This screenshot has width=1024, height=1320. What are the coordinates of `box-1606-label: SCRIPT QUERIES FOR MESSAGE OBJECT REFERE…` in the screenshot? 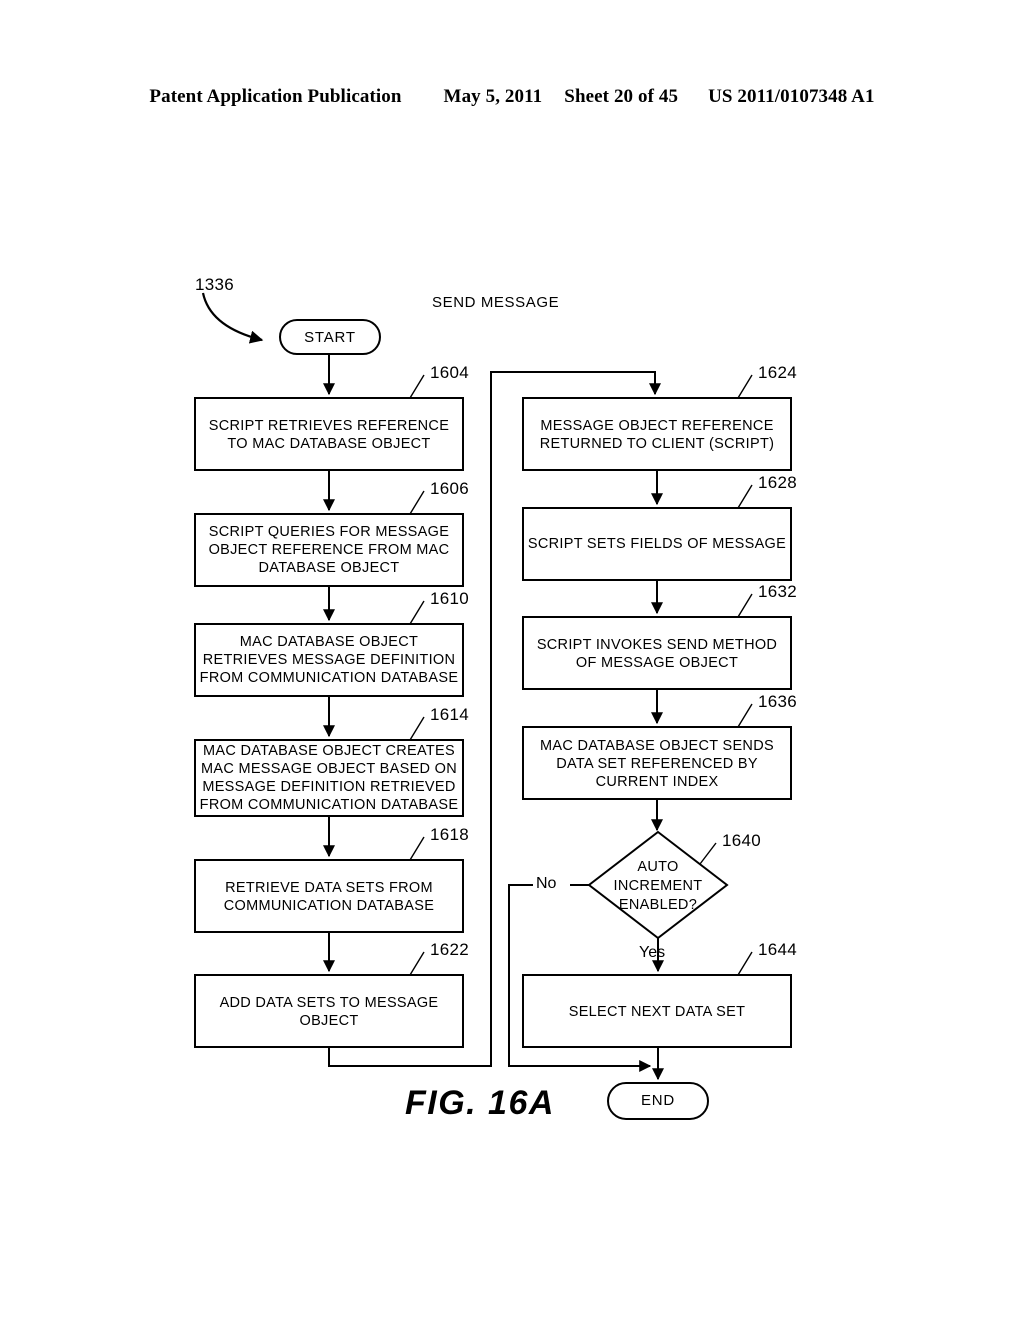 It's located at (329, 550).